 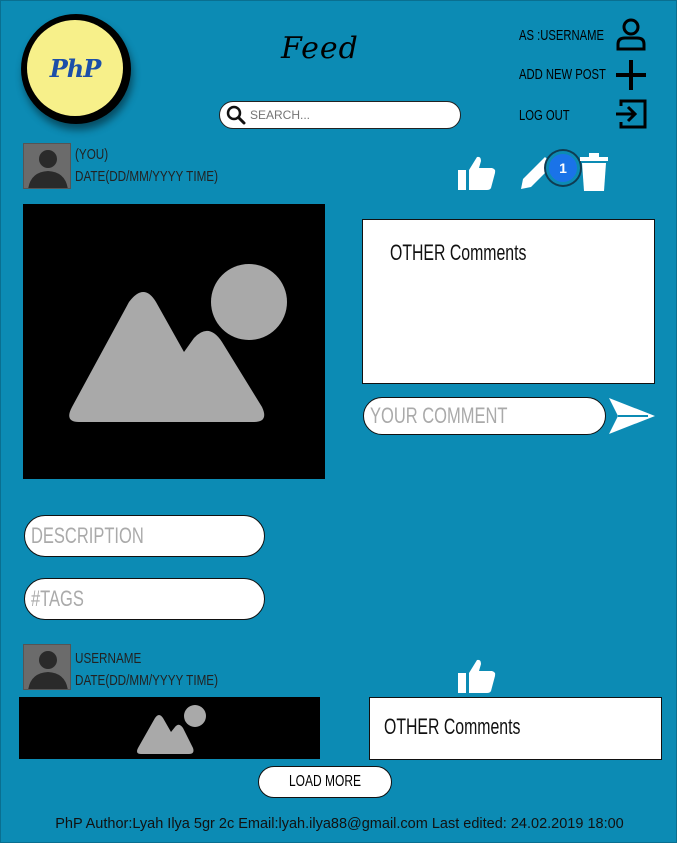 What do you see at coordinates (118, 536) in the screenshot?
I see `description-input` at bounding box center [118, 536].